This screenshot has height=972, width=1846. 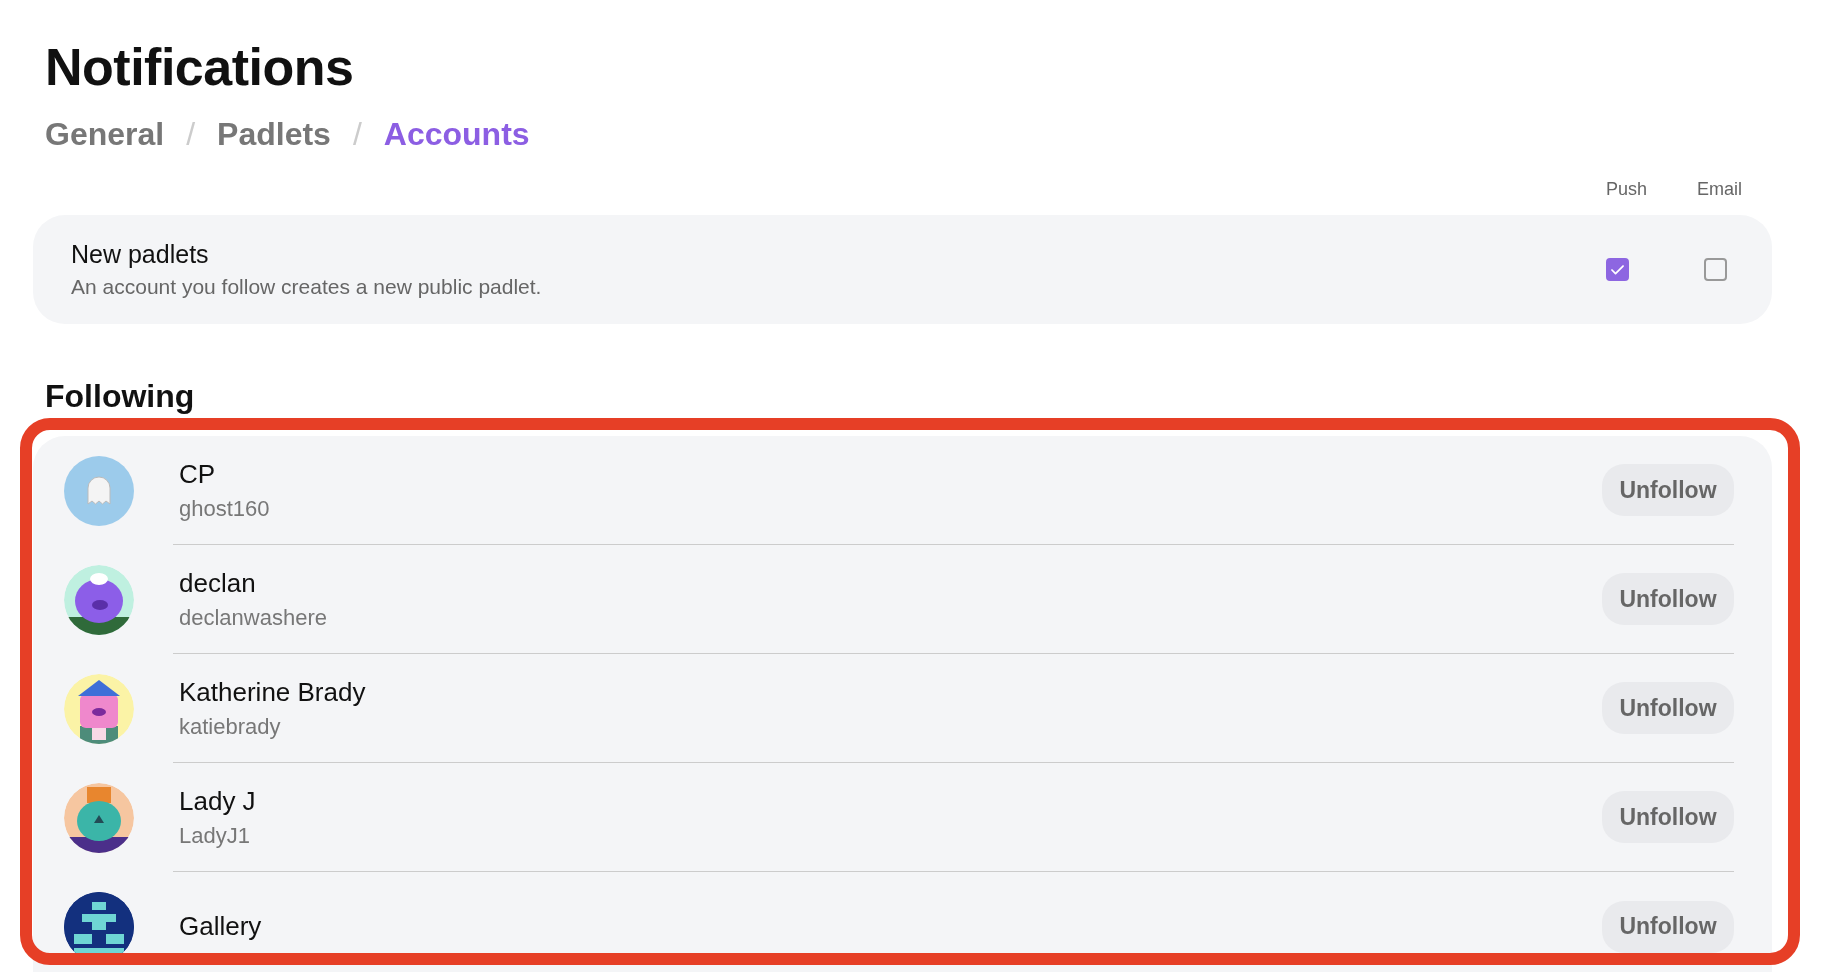 What do you see at coordinates (221, 926) in the screenshot?
I see `account-name: Gallery` at bounding box center [221, 926].